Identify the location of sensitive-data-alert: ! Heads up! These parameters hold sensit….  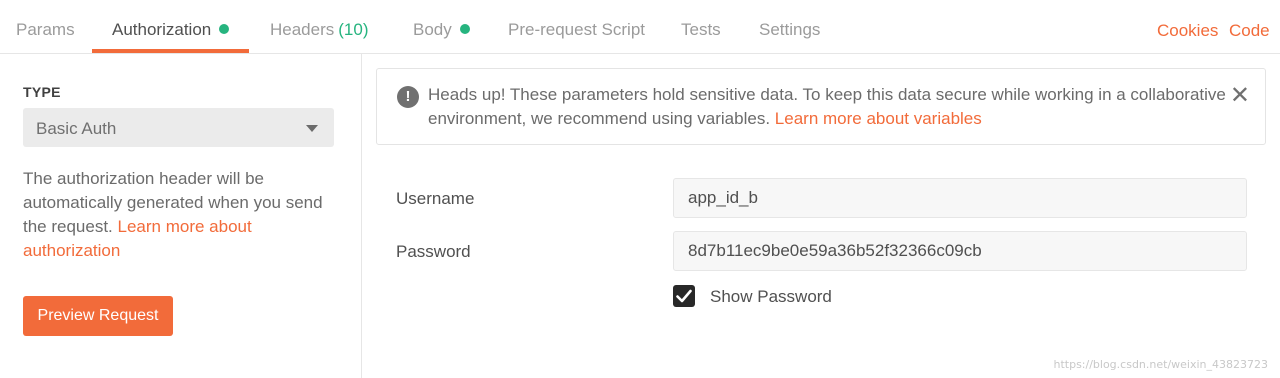
(821, 106).